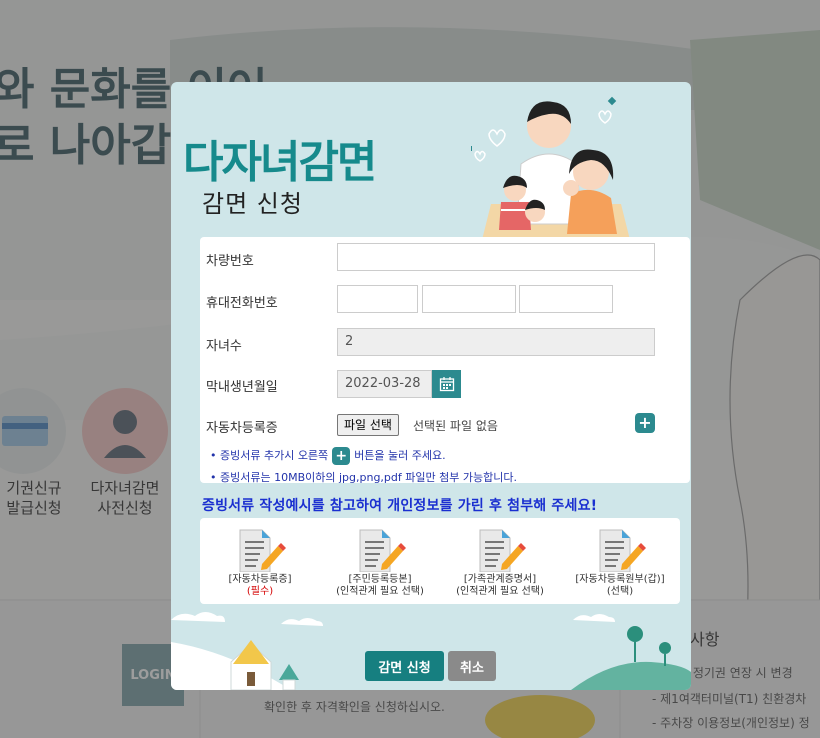 Image resolution: width=820 pixels, height=738 pixels. I want to click on family-illustration, so click(551, 170).